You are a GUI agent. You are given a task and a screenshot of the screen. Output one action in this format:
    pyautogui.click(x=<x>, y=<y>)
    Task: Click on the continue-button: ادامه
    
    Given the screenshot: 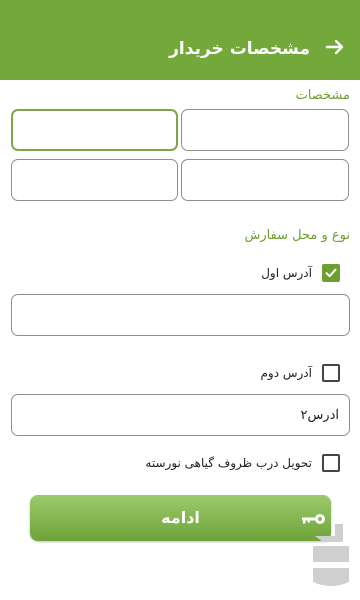 What is the action you would take?
    pyautogui.click(x=180, y=518)
    